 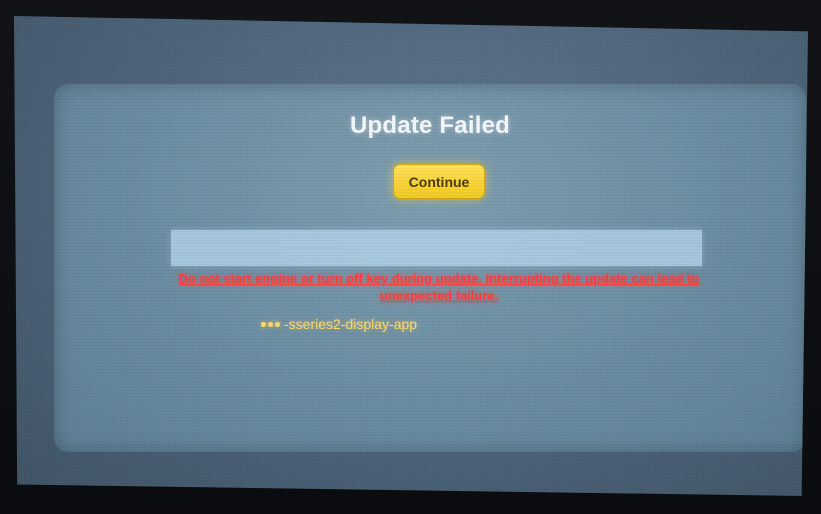 I want to click on app-name: -sseries2-display-app, so click(x=351, y=324).